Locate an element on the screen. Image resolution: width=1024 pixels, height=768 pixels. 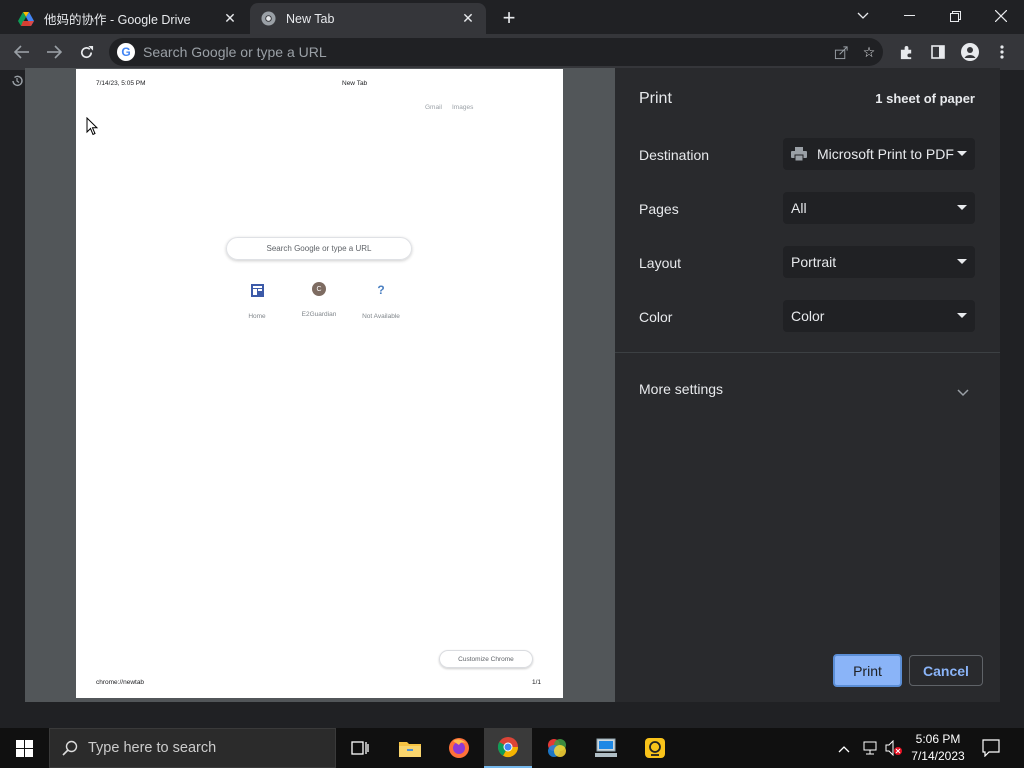
preview-header-title: New Tab is located at coordinates (355, 83).